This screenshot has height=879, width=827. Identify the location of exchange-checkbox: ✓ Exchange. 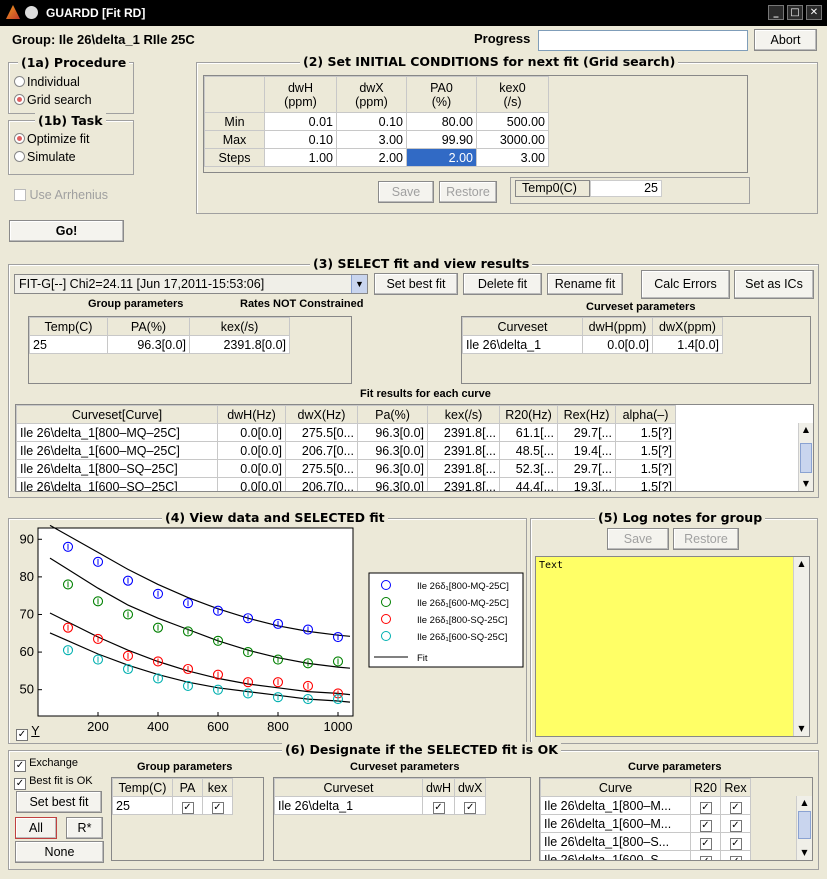
(46, 764).